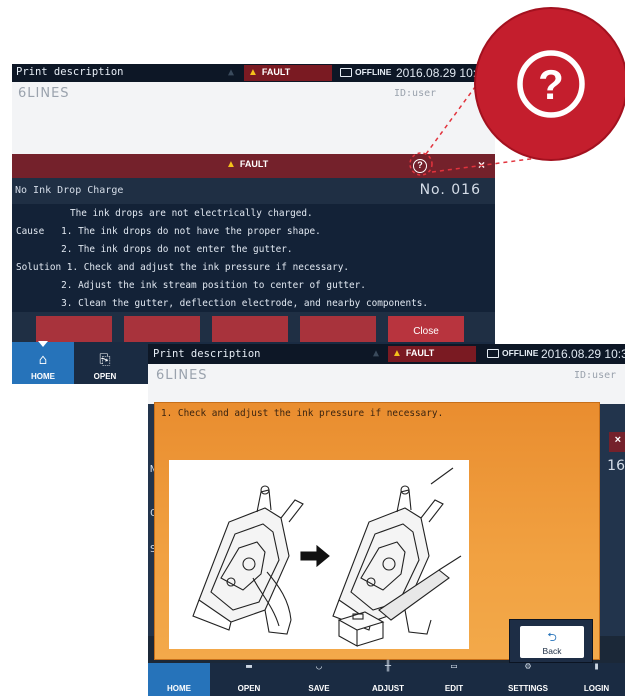 The image size is (625, 696). I want to click on zoomed-help-icon, so click(550, 84).